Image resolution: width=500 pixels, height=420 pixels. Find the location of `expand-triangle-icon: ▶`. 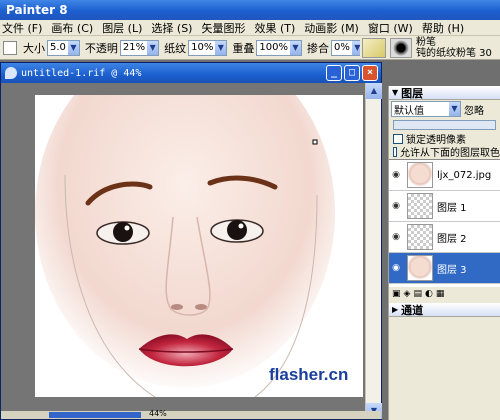

expand-triangle-icon: ▶ is located at coordinates (395, 309).